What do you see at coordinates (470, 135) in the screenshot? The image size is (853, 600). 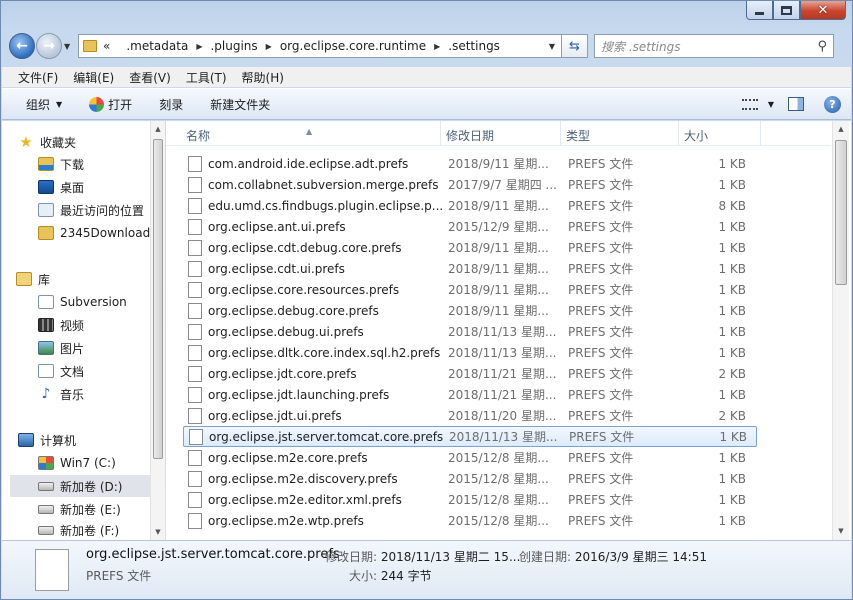 I see `column-date: 修改日期` at bounding box center [470, 135].